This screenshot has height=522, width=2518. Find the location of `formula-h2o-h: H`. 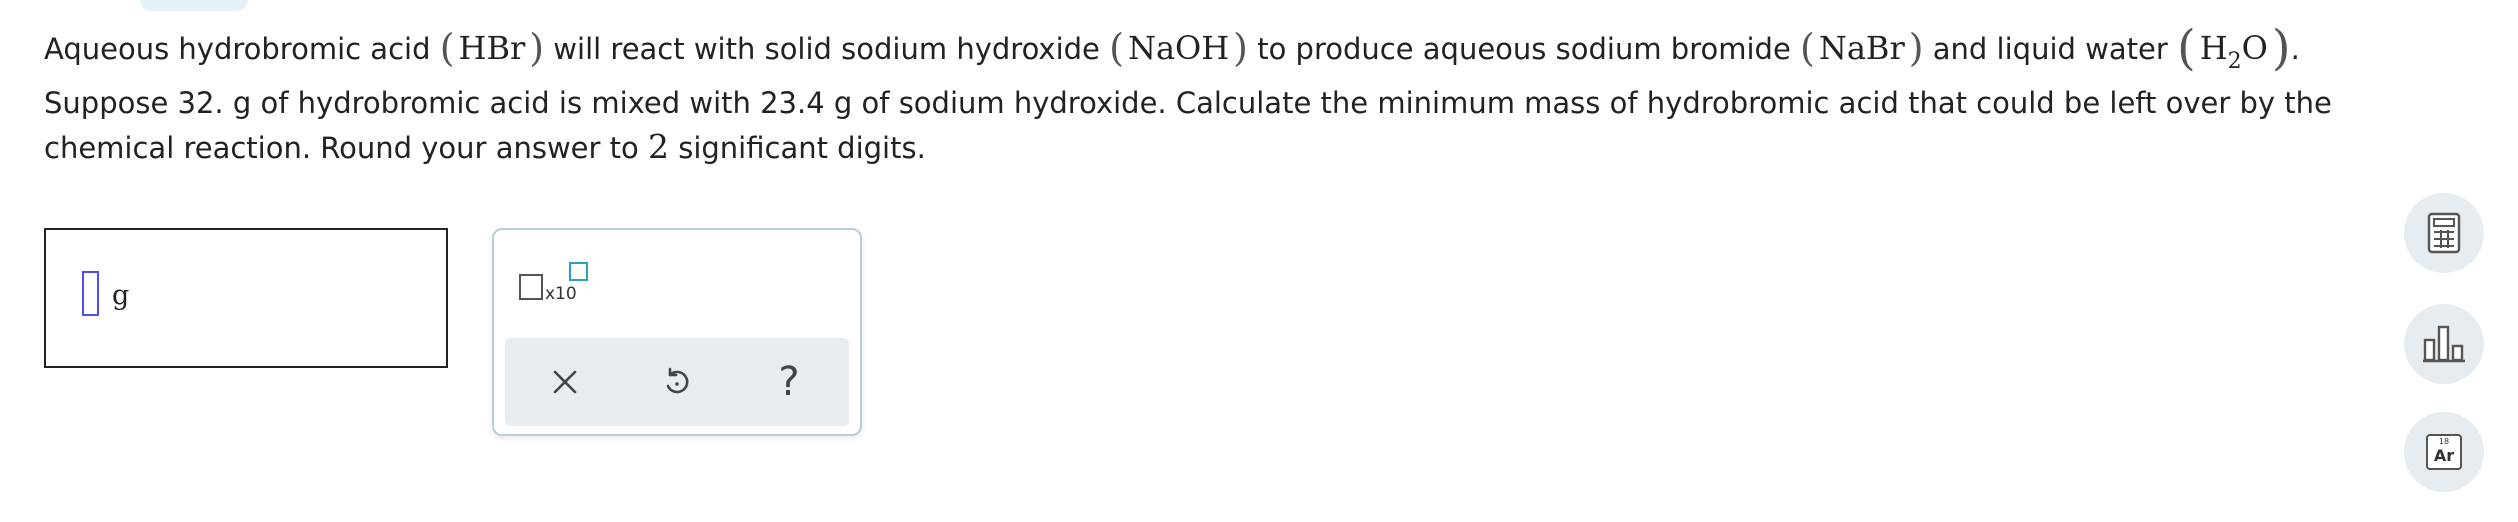

formula-h2o-h: H is located at coordinates (2213, 48).